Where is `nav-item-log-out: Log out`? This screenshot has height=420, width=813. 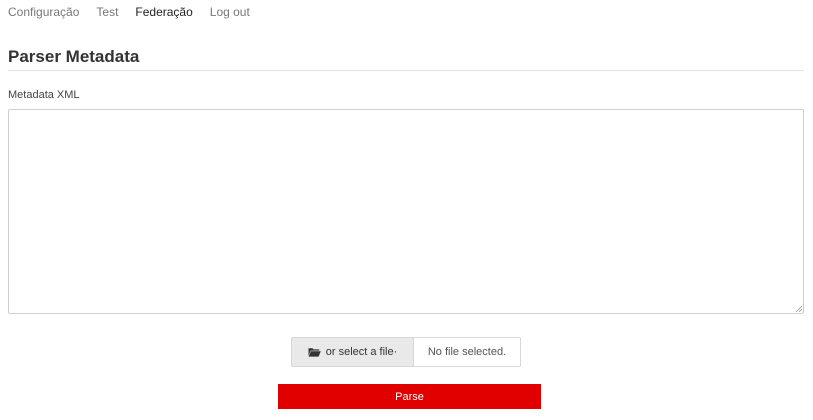
nav-item-log-out: Log out is located at coordinates (230, 12).